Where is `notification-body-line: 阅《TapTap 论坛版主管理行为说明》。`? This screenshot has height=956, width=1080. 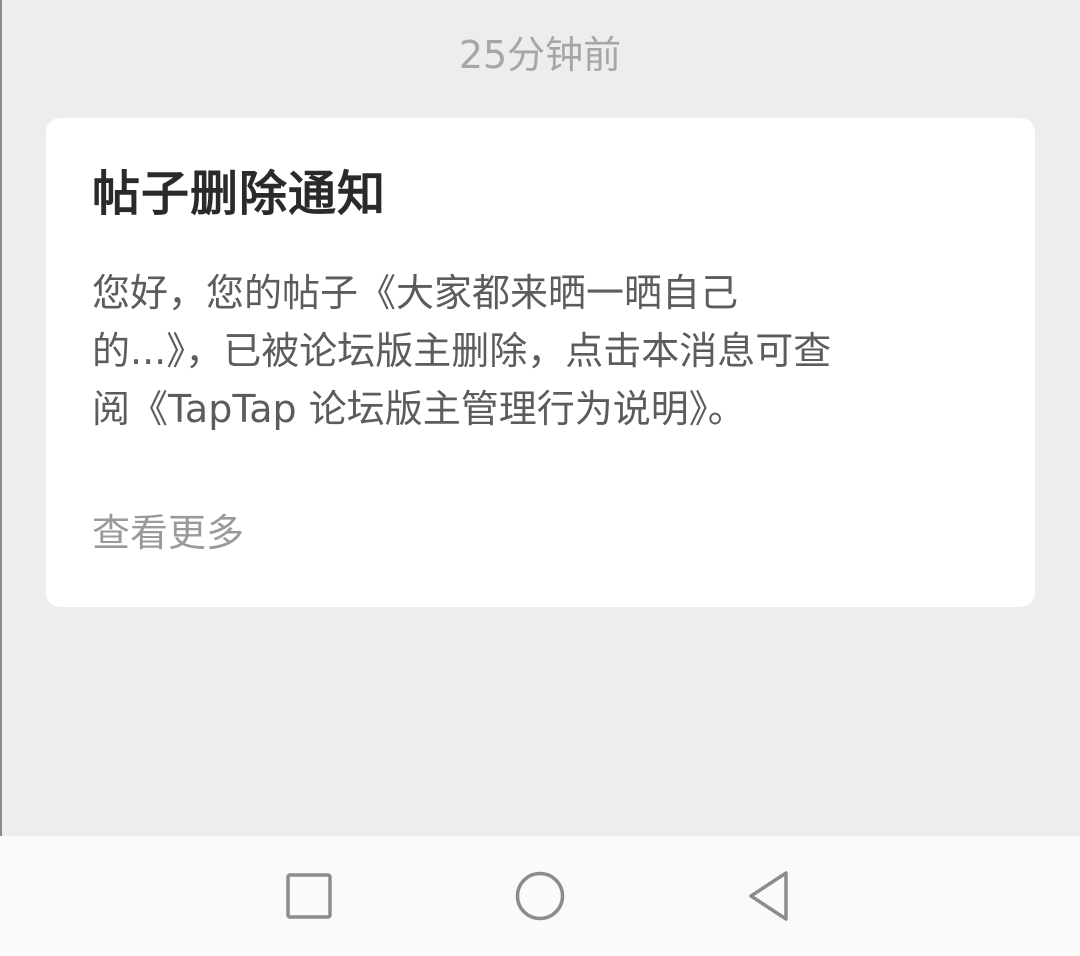 notification-body-line: 阅《TapTap 论坛版主管理行为说明》。 is located at coordinates (419, 409).